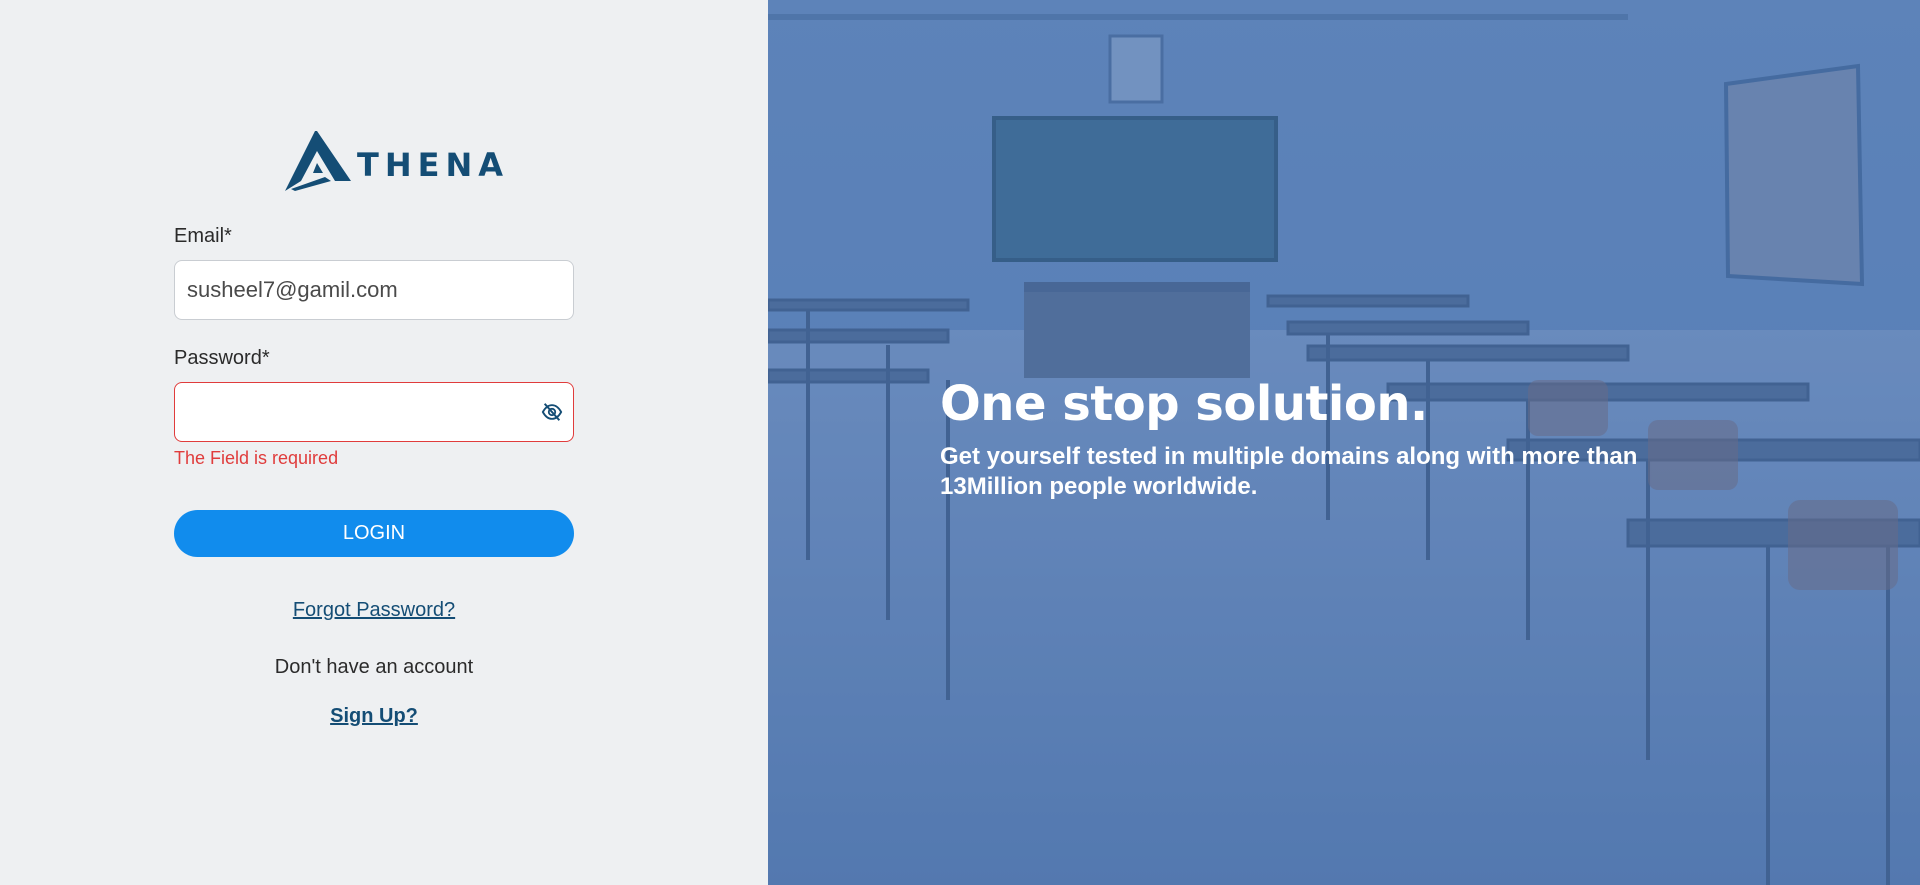 This screenshot has height=885, width=1920. I want to click on email-field-wrapper, so click(374, 290).